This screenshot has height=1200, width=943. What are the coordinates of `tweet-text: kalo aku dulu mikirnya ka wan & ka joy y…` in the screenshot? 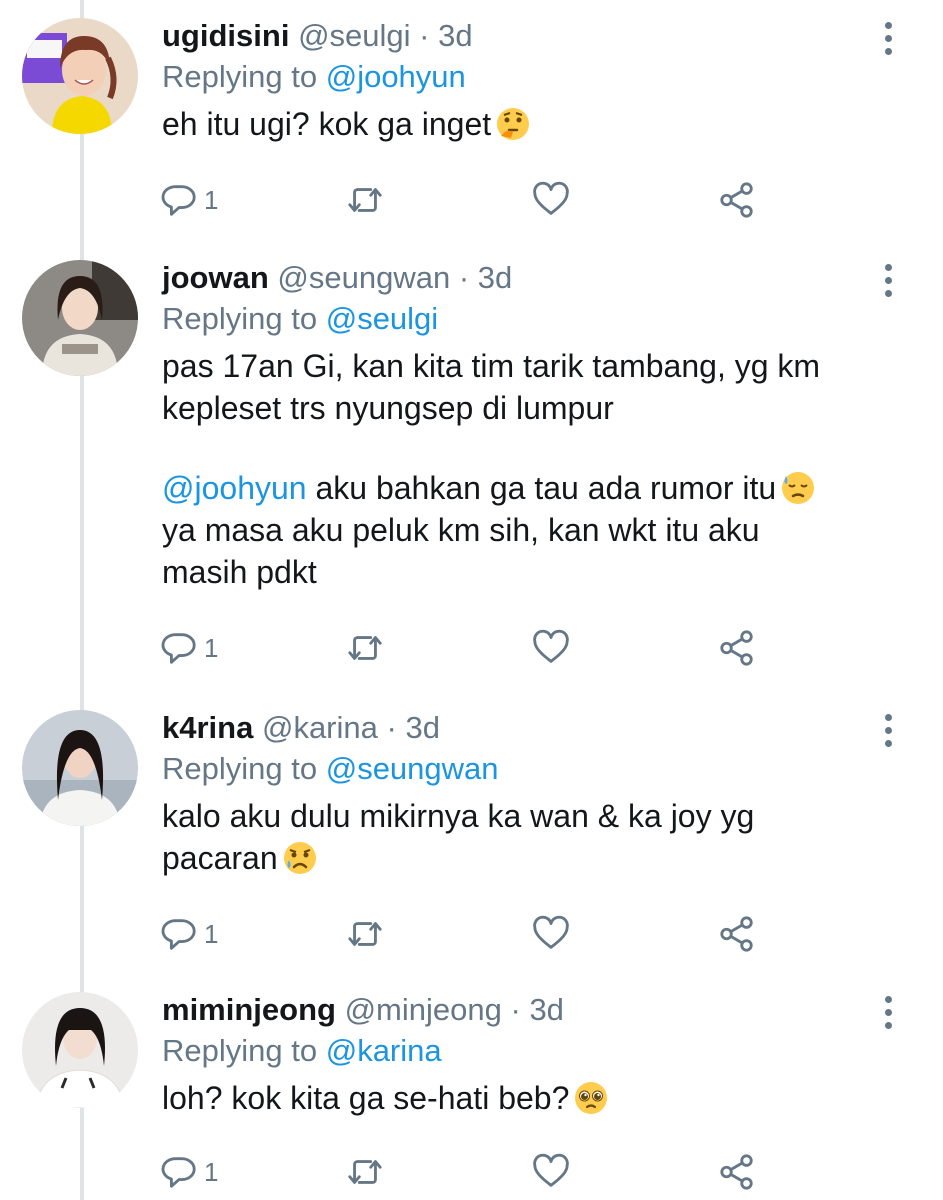 It's located at (522, 837).